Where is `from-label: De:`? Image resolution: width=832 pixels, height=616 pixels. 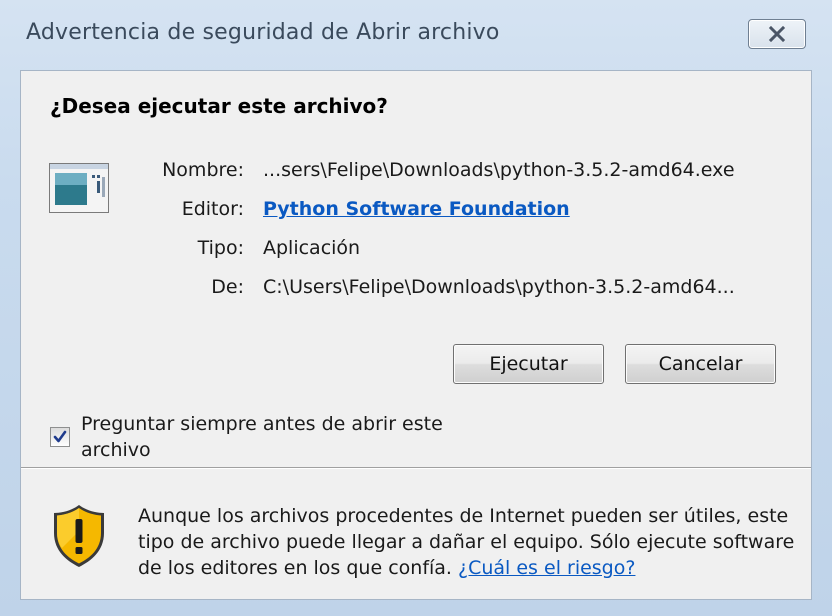
from-label: De: is located at coordinates (227, 287).